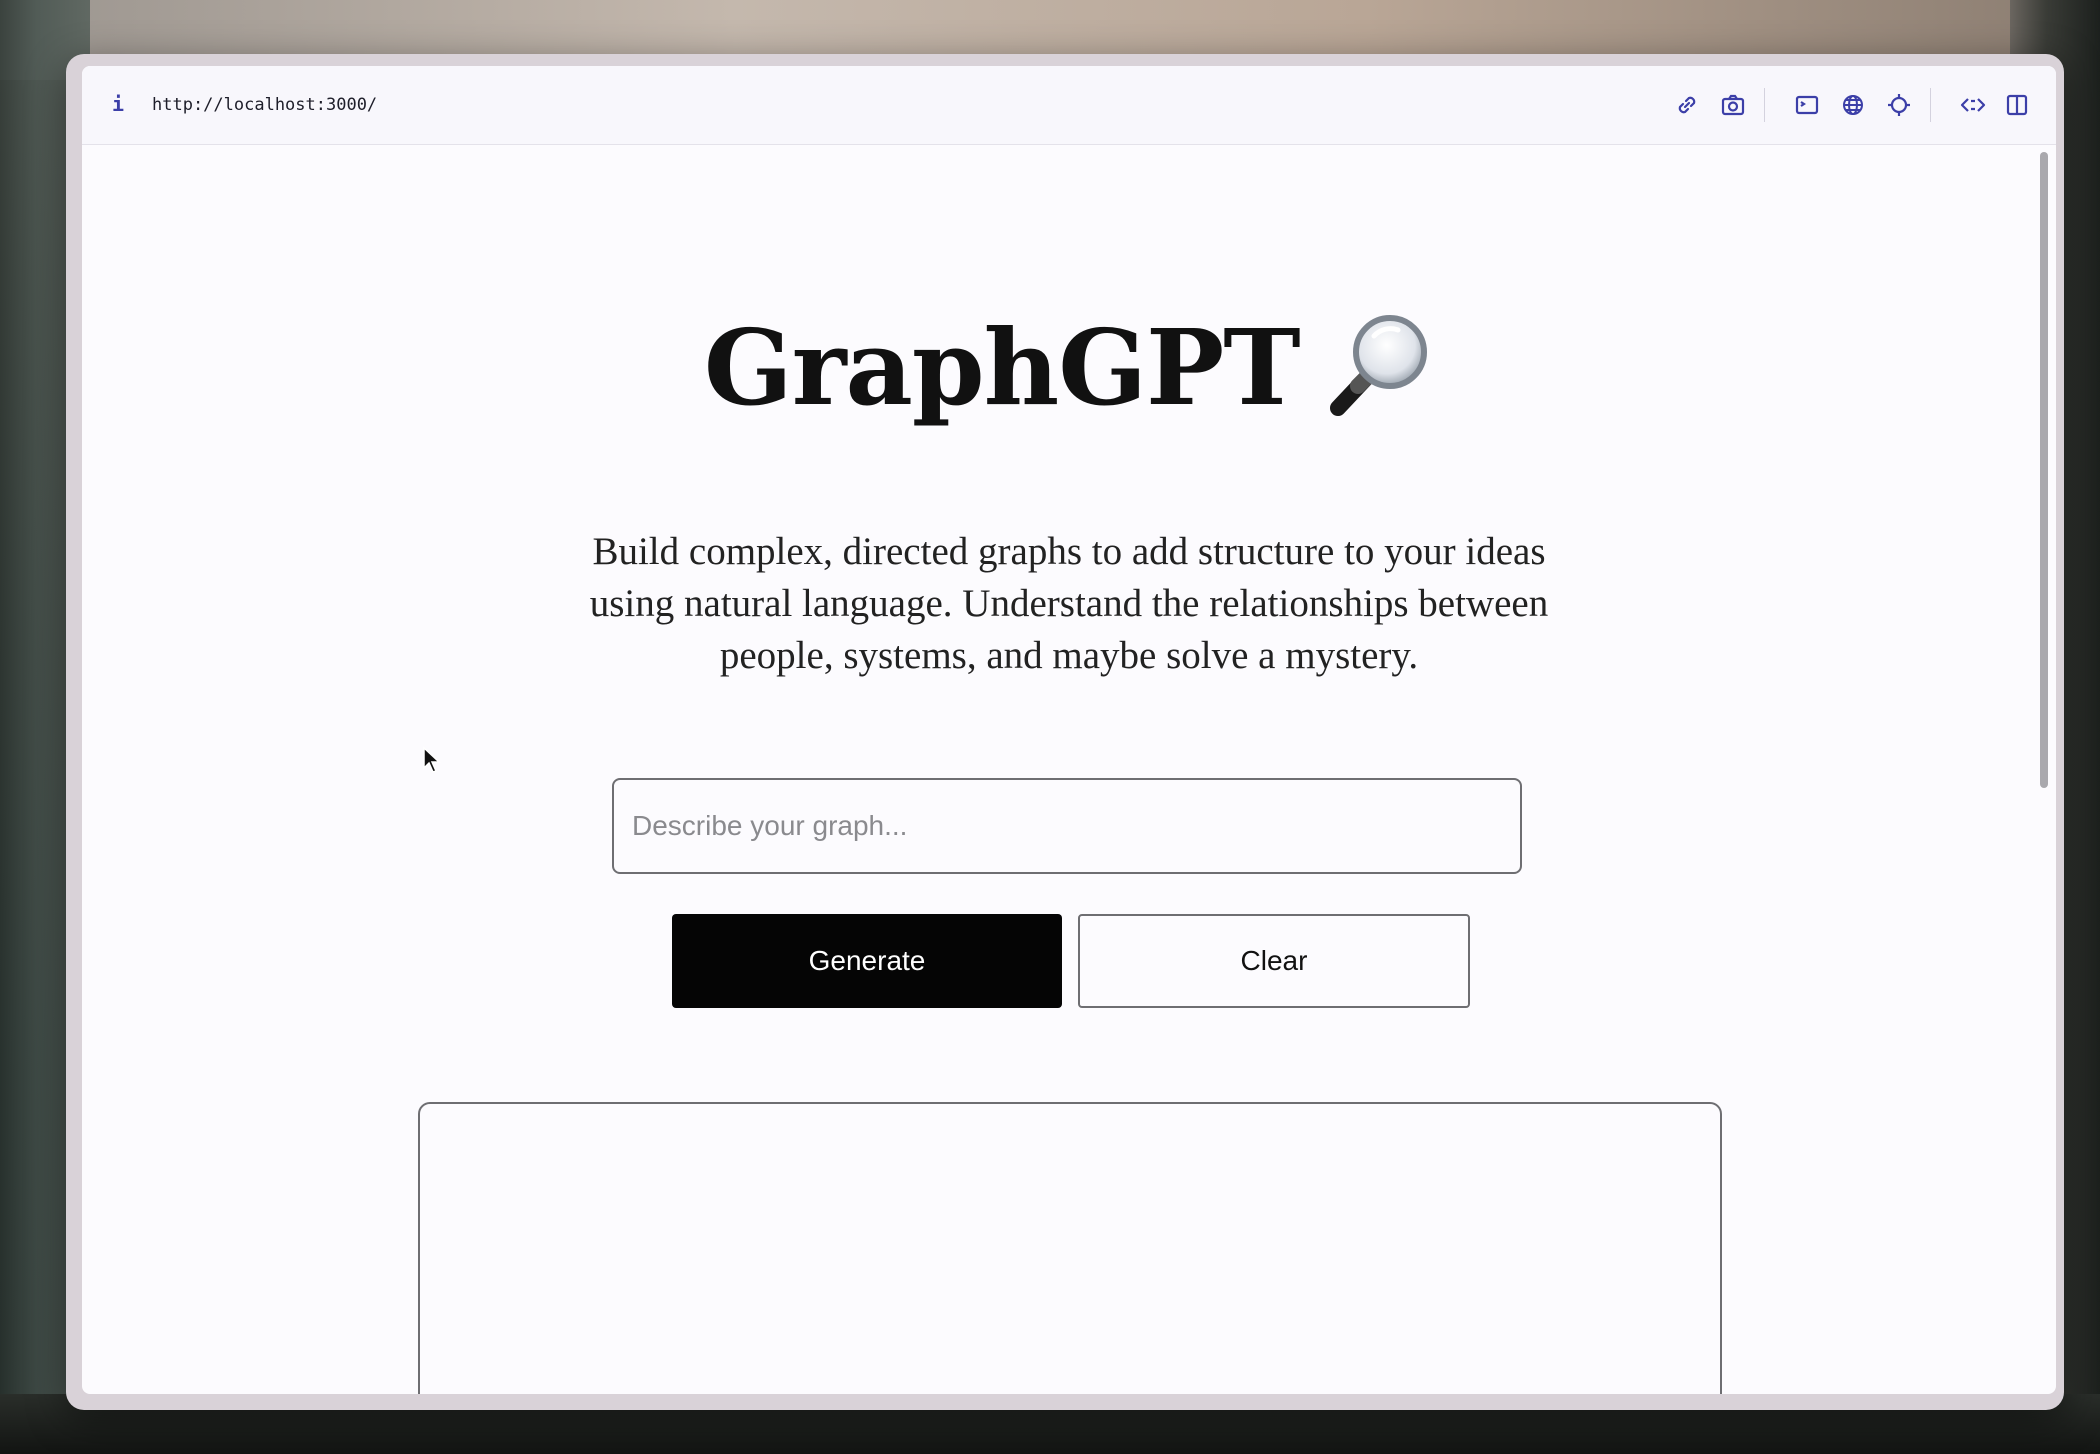  What do you see at coordinates (432, 761) in the screenshot?
I see `mouse-cursor-icon` at bounding box center [432, 761].